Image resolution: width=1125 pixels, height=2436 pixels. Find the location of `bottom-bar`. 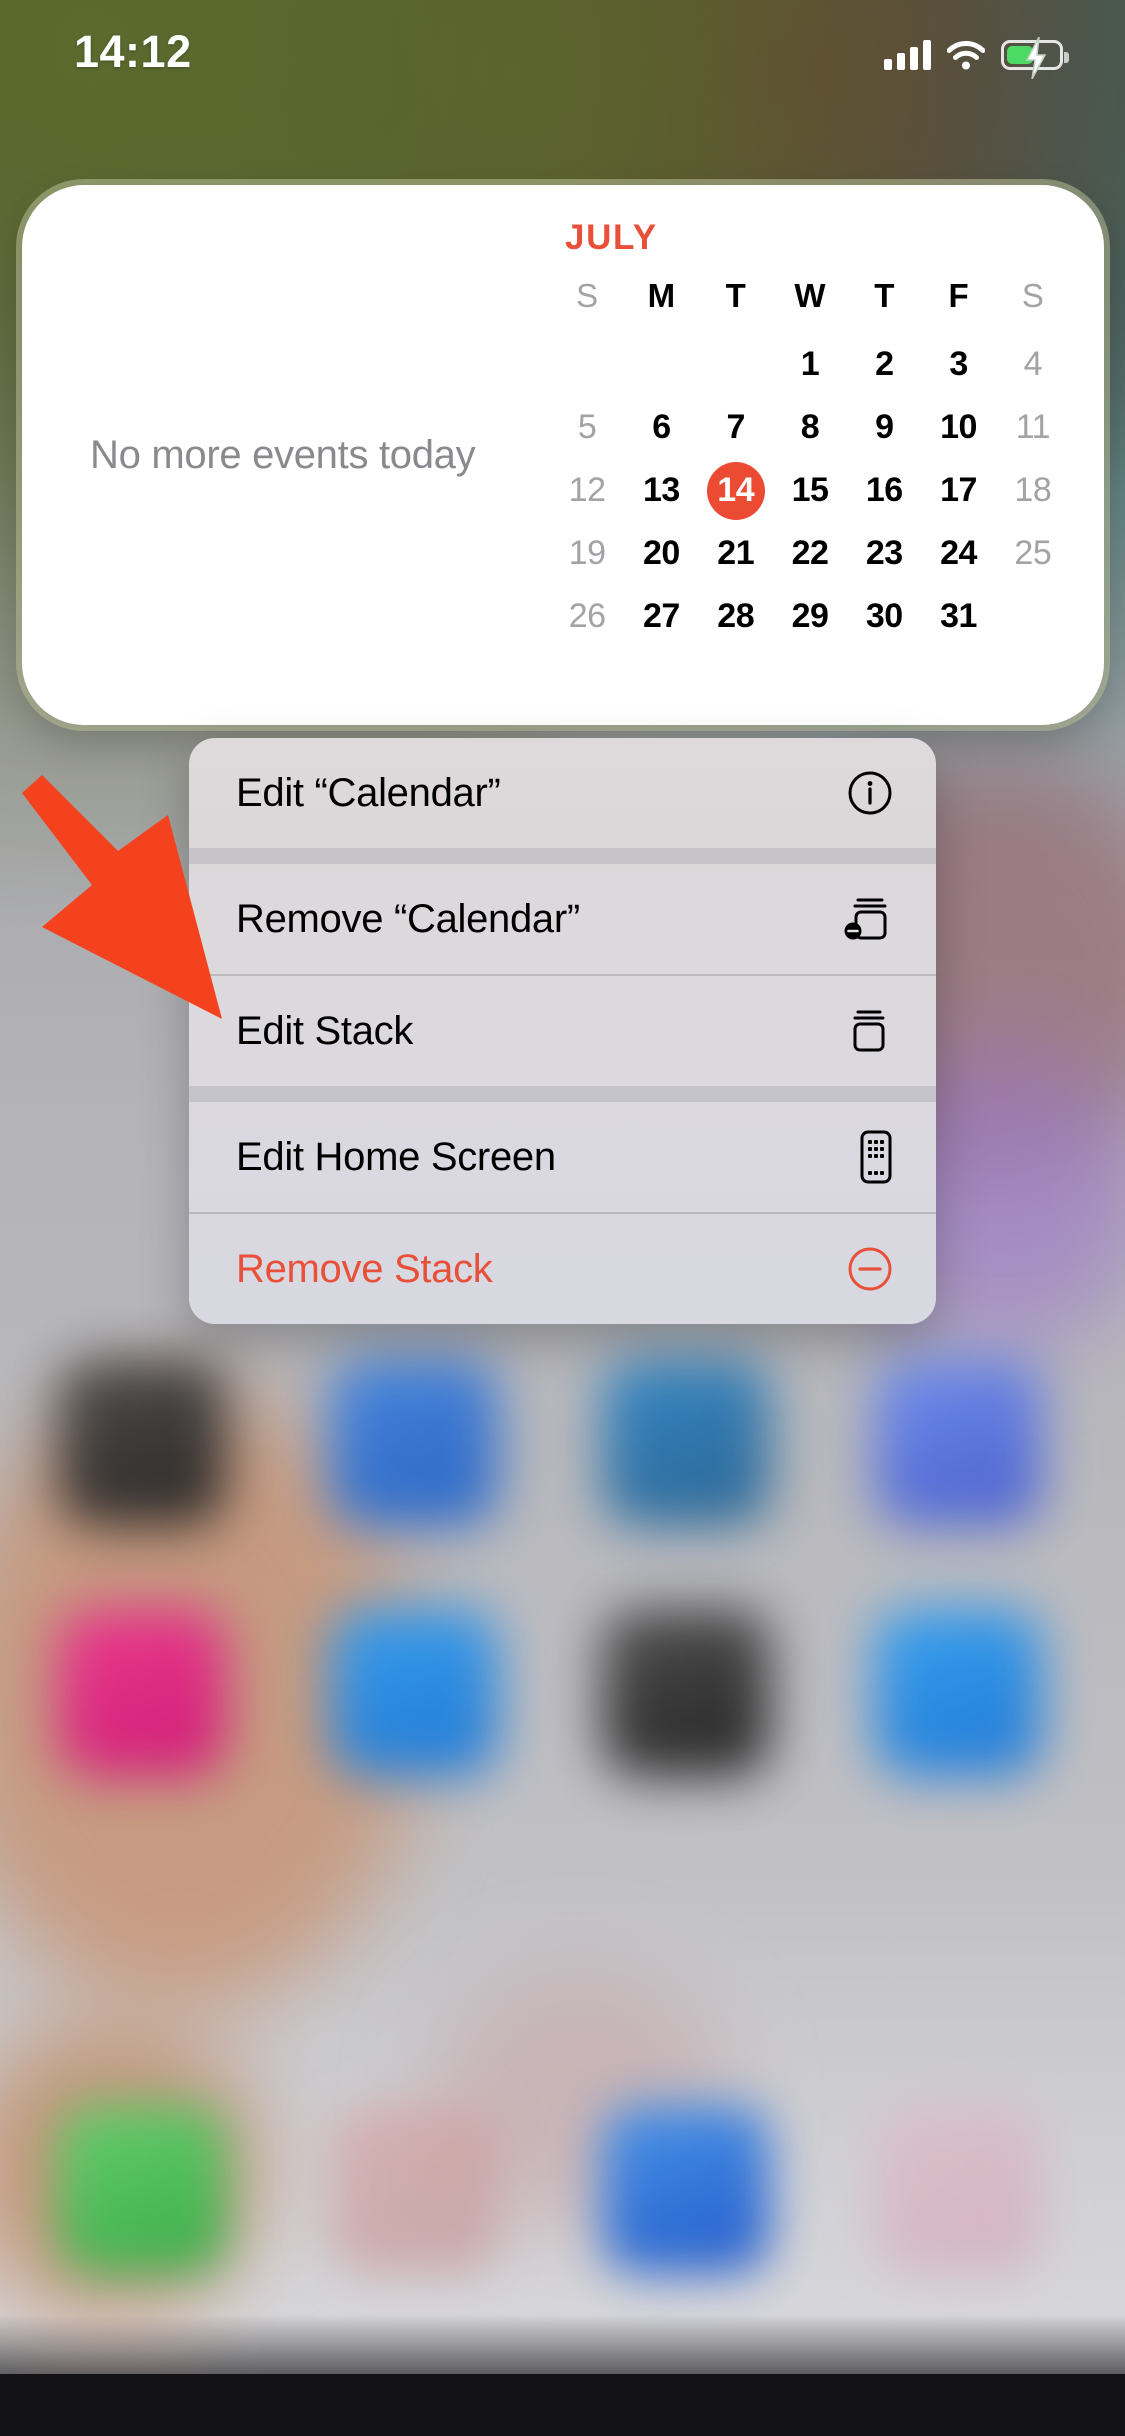

bottom-bar is located at coordinates (562, 2405).